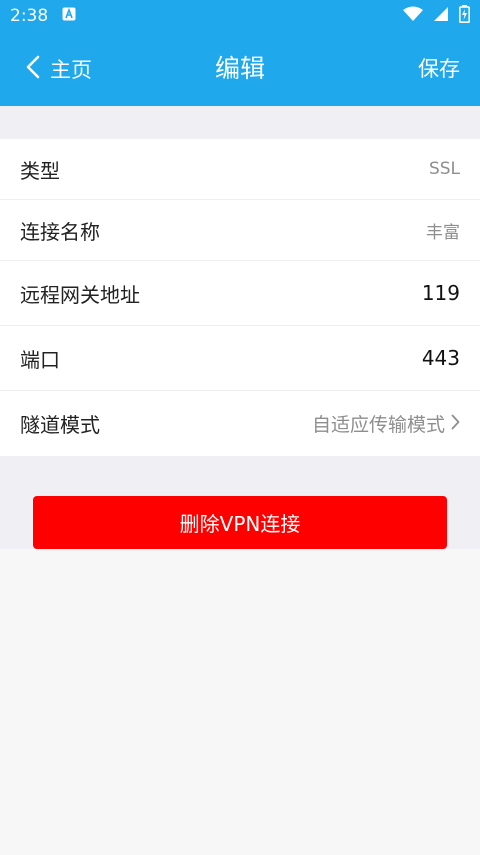  I want to click on field-label: 连接名称, so click(60, 231).